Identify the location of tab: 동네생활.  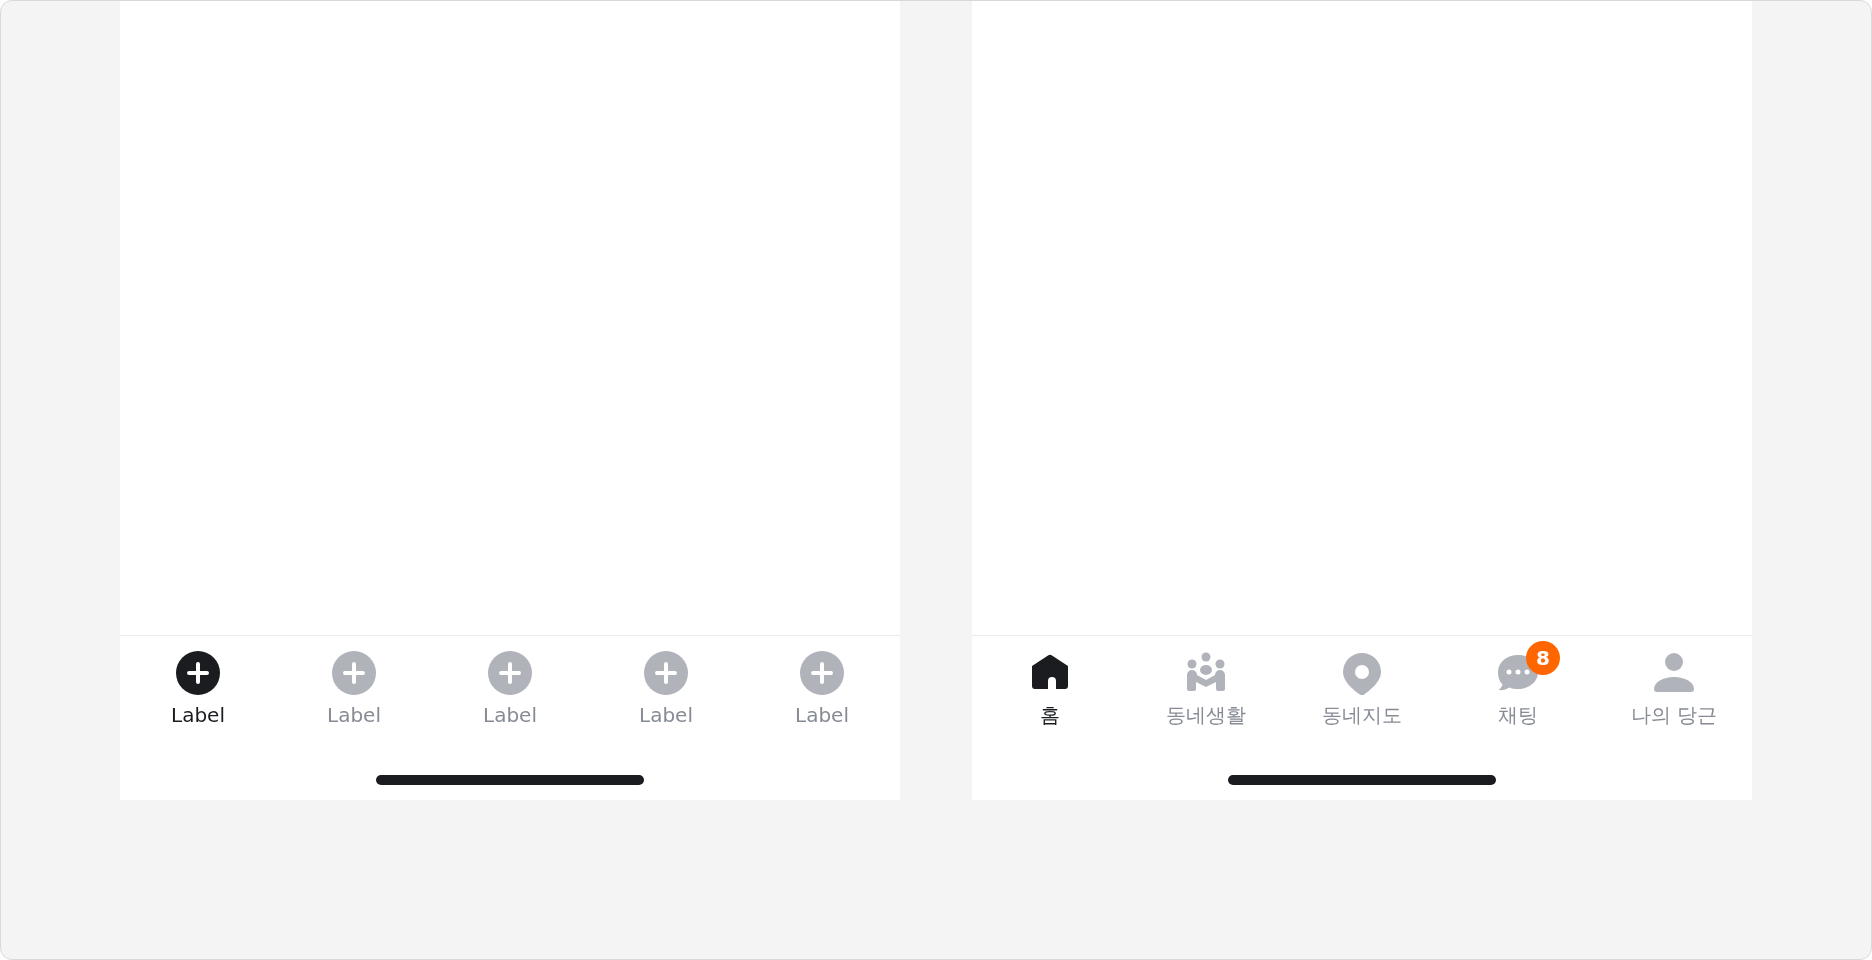
(1206, 684).